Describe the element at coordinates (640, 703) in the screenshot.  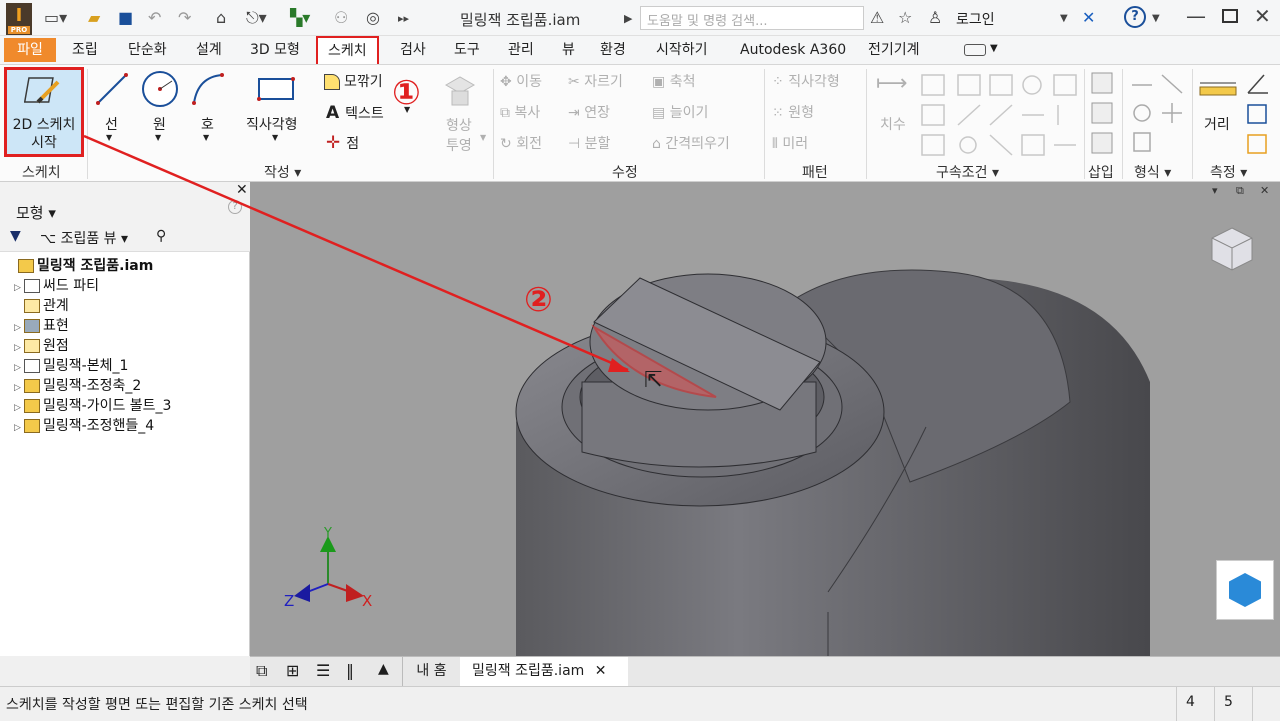
I see `status-bar: 스케치를 작성할 평면 또는 편집할 기존 스케치 선택 4 5` at that location.